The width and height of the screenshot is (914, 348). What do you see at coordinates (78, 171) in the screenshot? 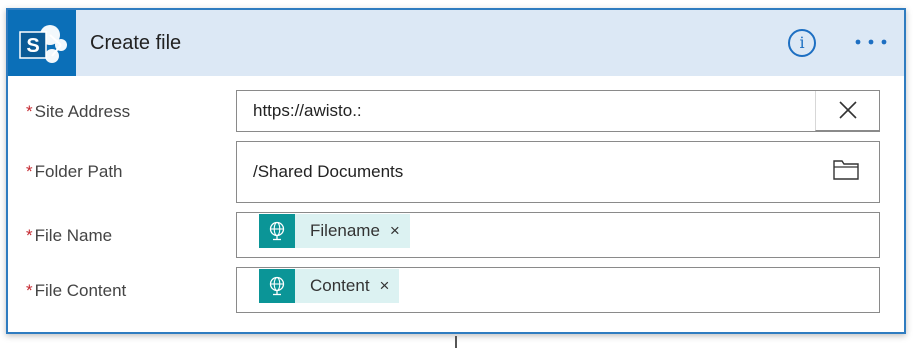
I see `folder-path-label-text: Folder Path` at bounding box center [78, 171].